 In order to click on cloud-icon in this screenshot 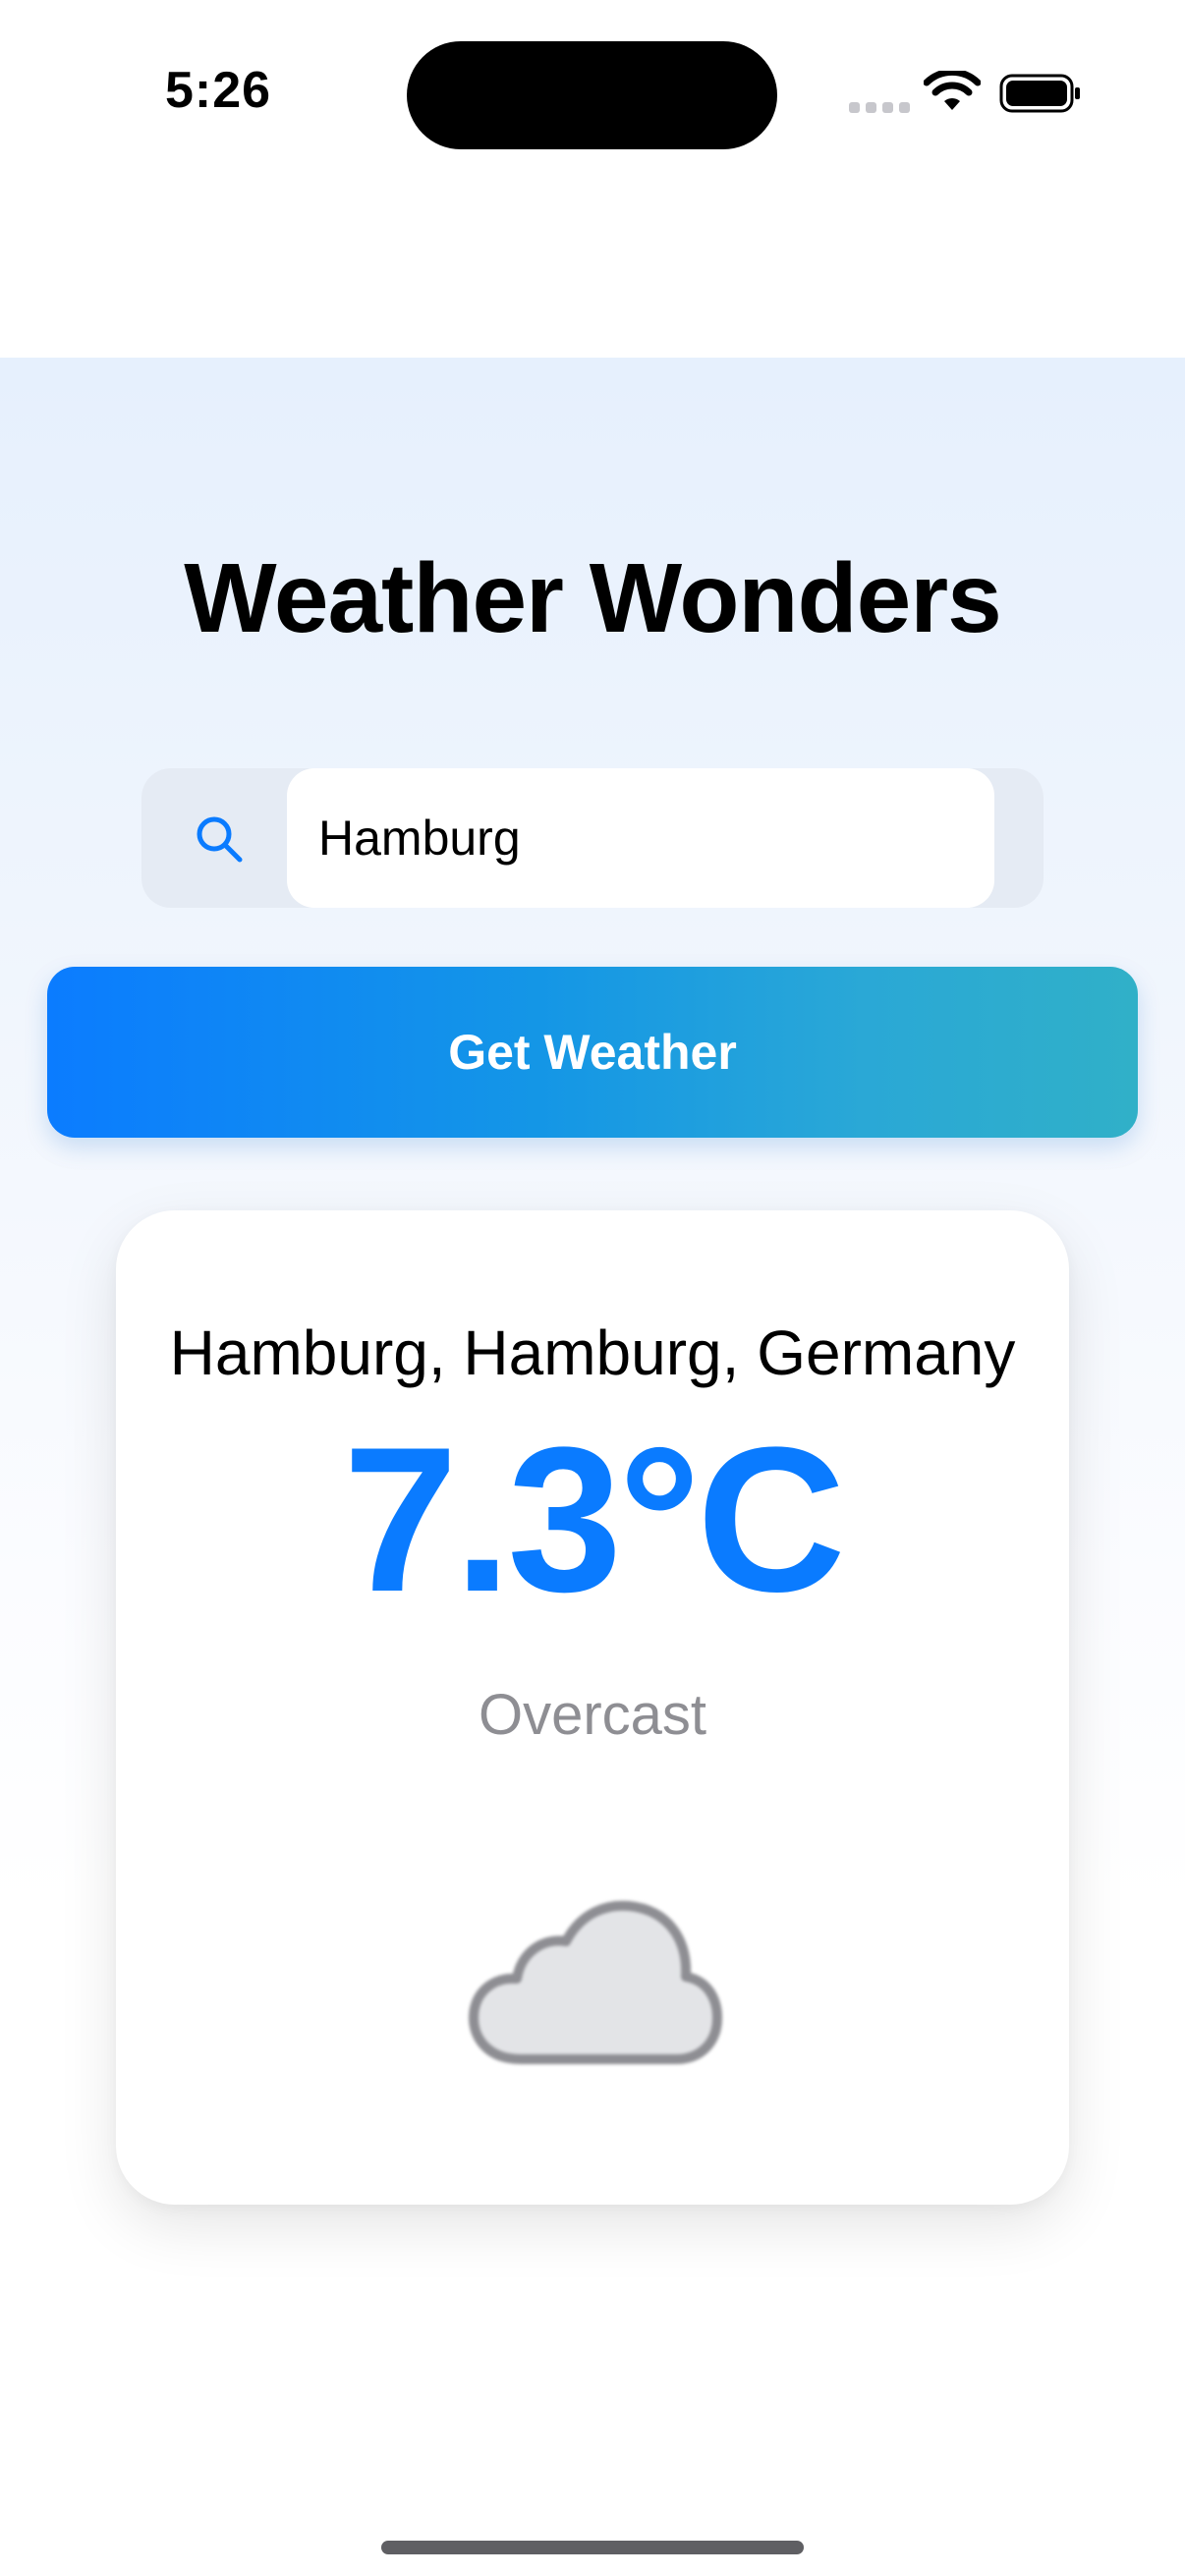, I will do `click(596, 1982)`.